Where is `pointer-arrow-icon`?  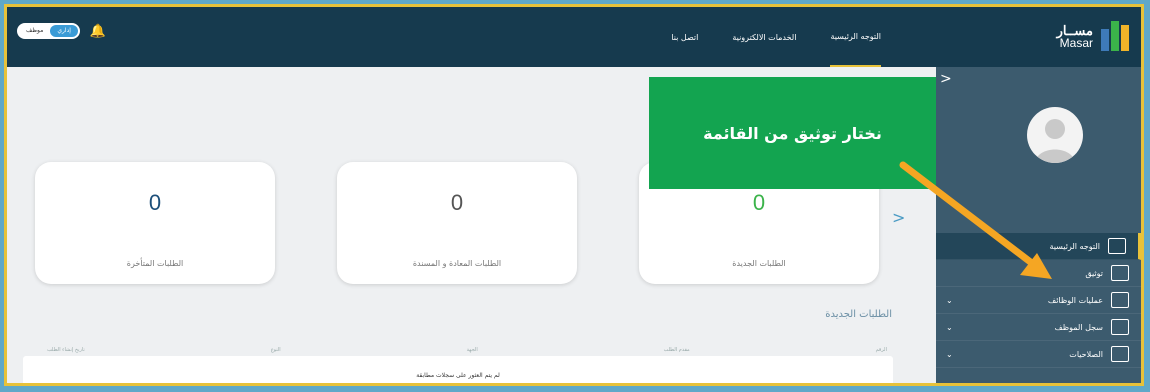
pointer-arrow-icon is located at coordinates (975, 220).